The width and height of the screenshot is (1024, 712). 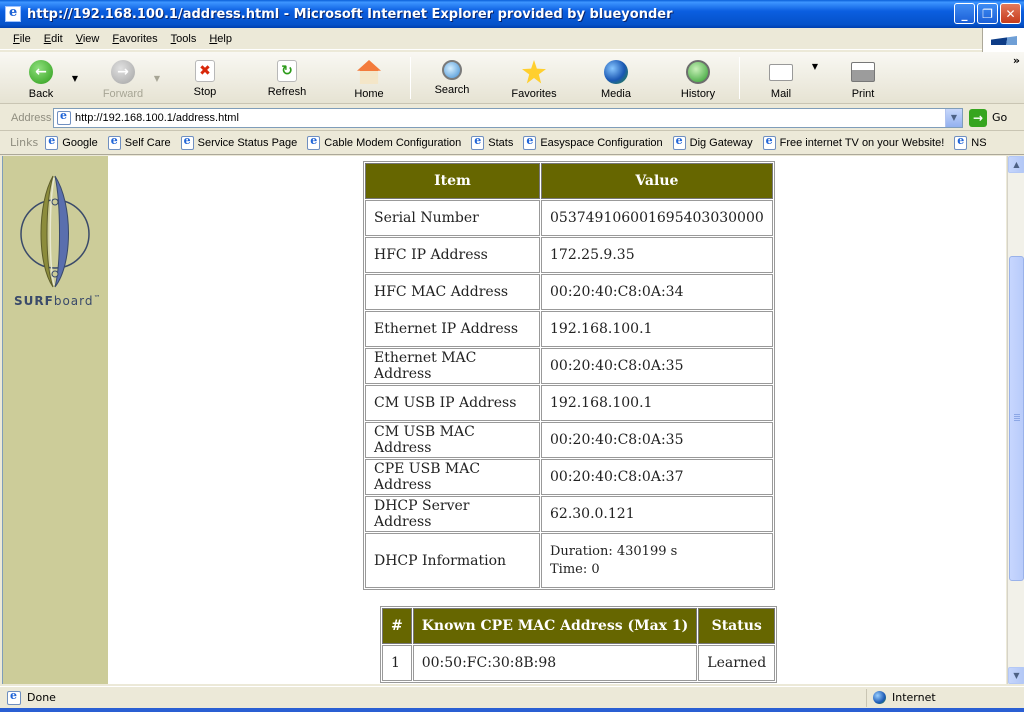 What do you see at coordinates (184, 39) in the screenshot?
I see `menu-tools: Tools` at bounding box center [184, 39].